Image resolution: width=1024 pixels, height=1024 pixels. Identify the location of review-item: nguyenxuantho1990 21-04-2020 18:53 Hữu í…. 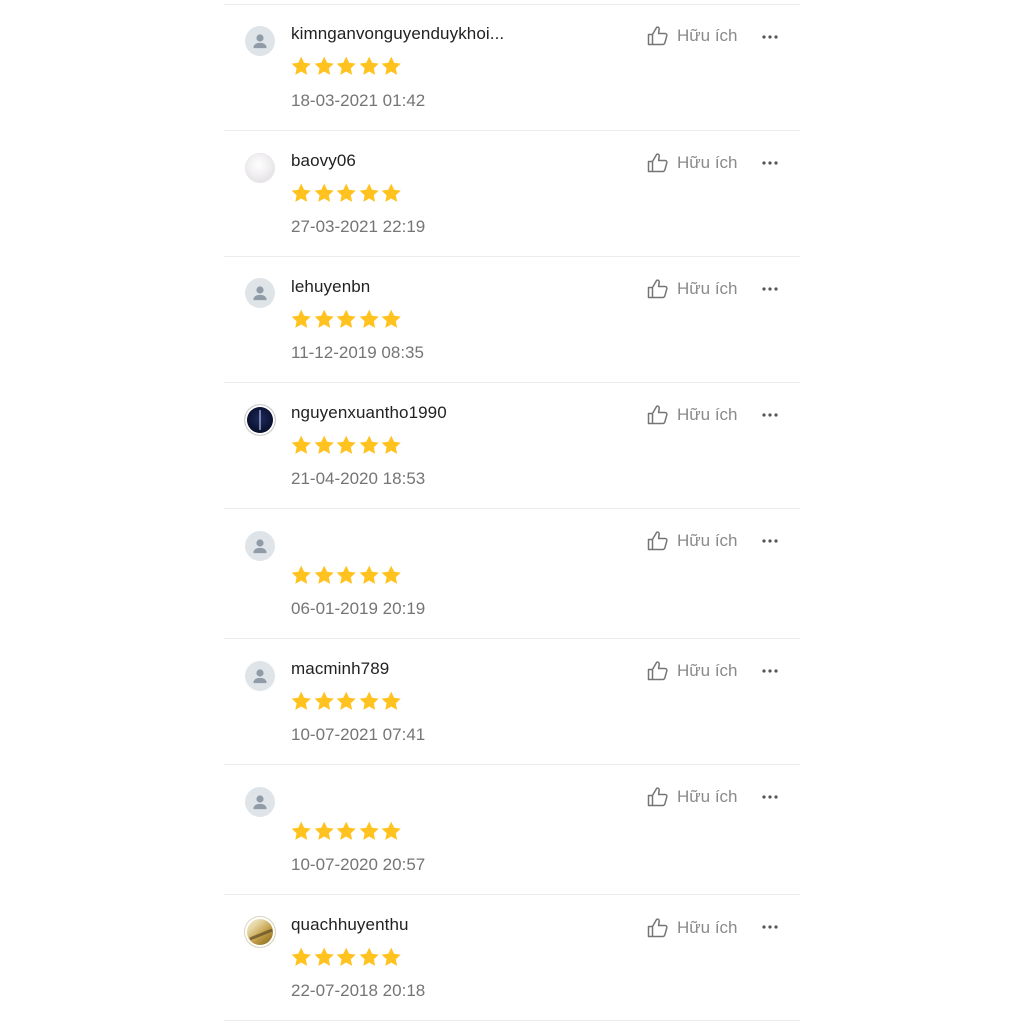
(512, 445).